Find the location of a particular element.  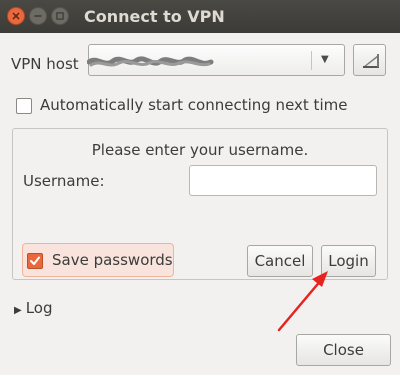

save-passwords-option: Save passwords is located at coordinates (98, 260).